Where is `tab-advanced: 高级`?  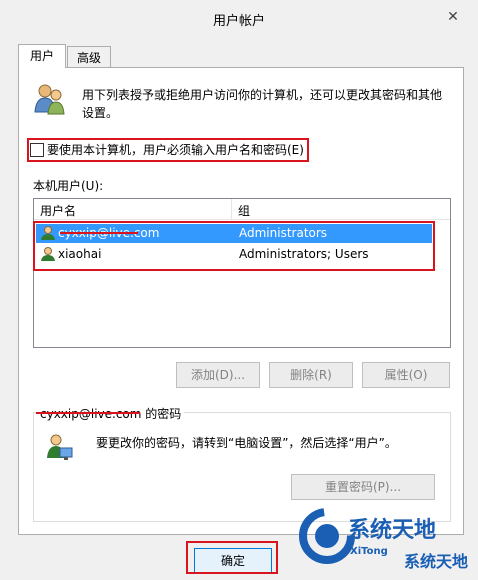 tab-advanced: 高级 is located at coordinates (89, 57).